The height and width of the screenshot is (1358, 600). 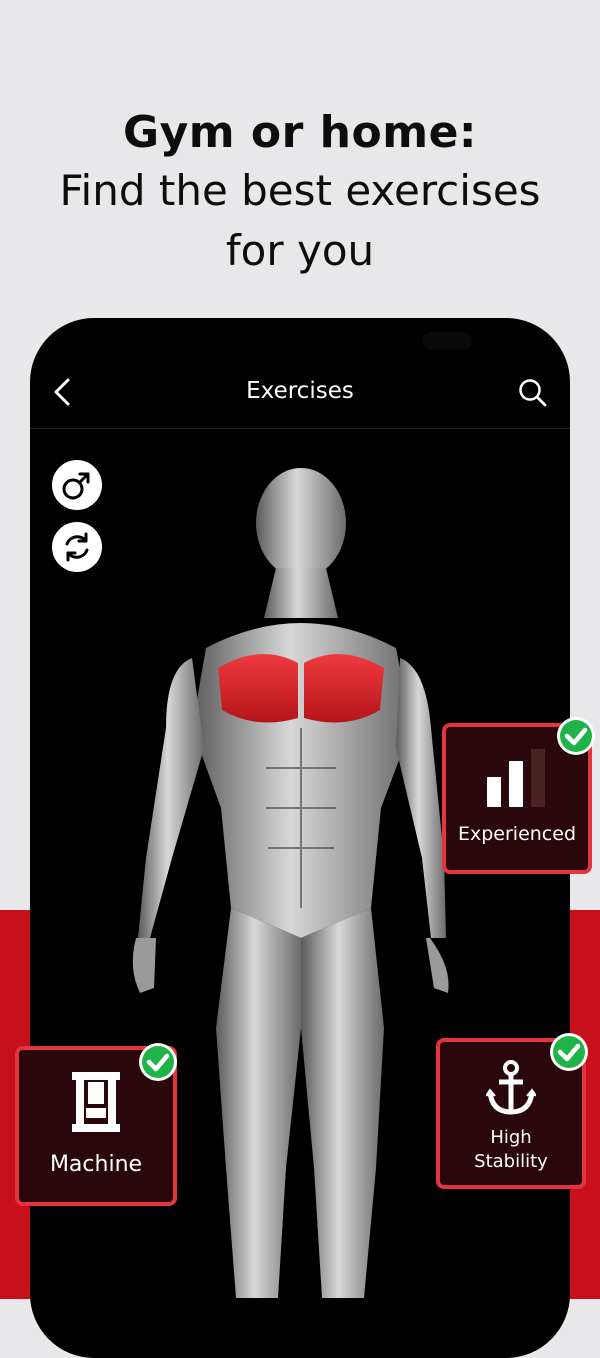 What do you see at coordinates (300, 190) in the screenshot?
I see `headline-line-2: Find the best exercises` at bounding box center [300, 190].